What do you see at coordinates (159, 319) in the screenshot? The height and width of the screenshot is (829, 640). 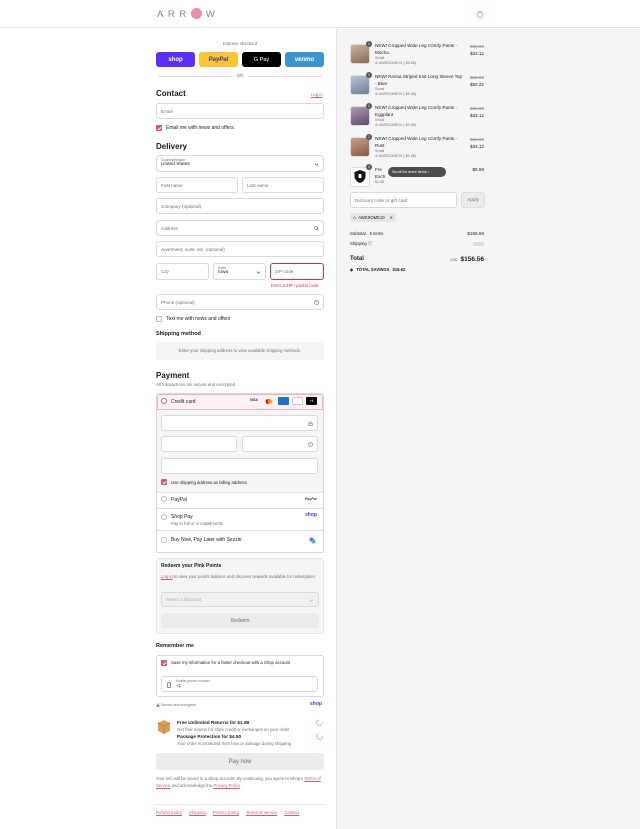 I see `text-news-checkbox` at bounding box center [159, 319].